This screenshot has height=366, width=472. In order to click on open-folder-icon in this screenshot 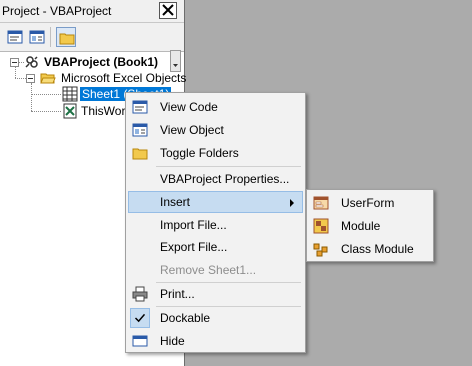, I will do `click(48, 78)`.